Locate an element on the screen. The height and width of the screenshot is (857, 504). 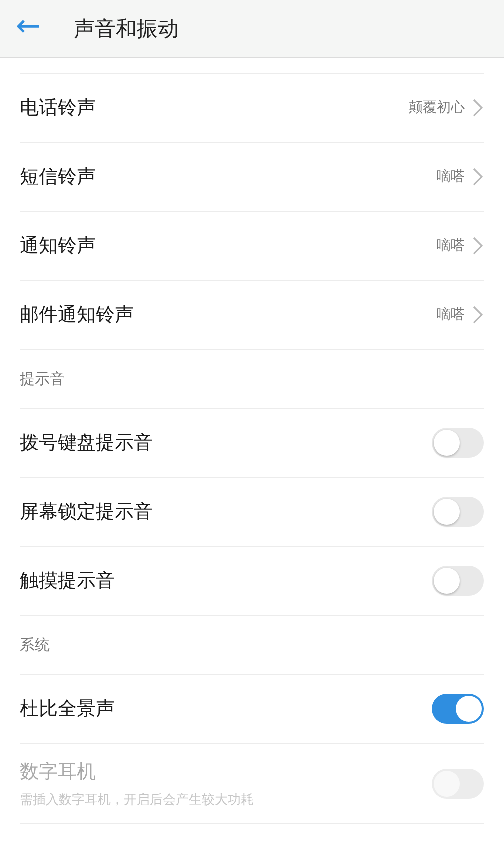
back-button: ← is located at coordinates (37, 28).